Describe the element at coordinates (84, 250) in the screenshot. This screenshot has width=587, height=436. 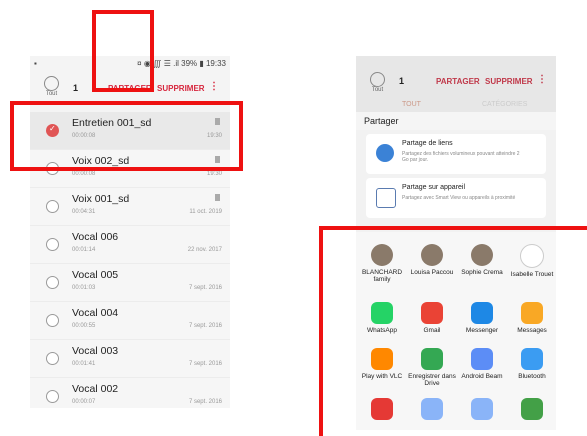
I see `recording-duration: 00:01:14` at that location.